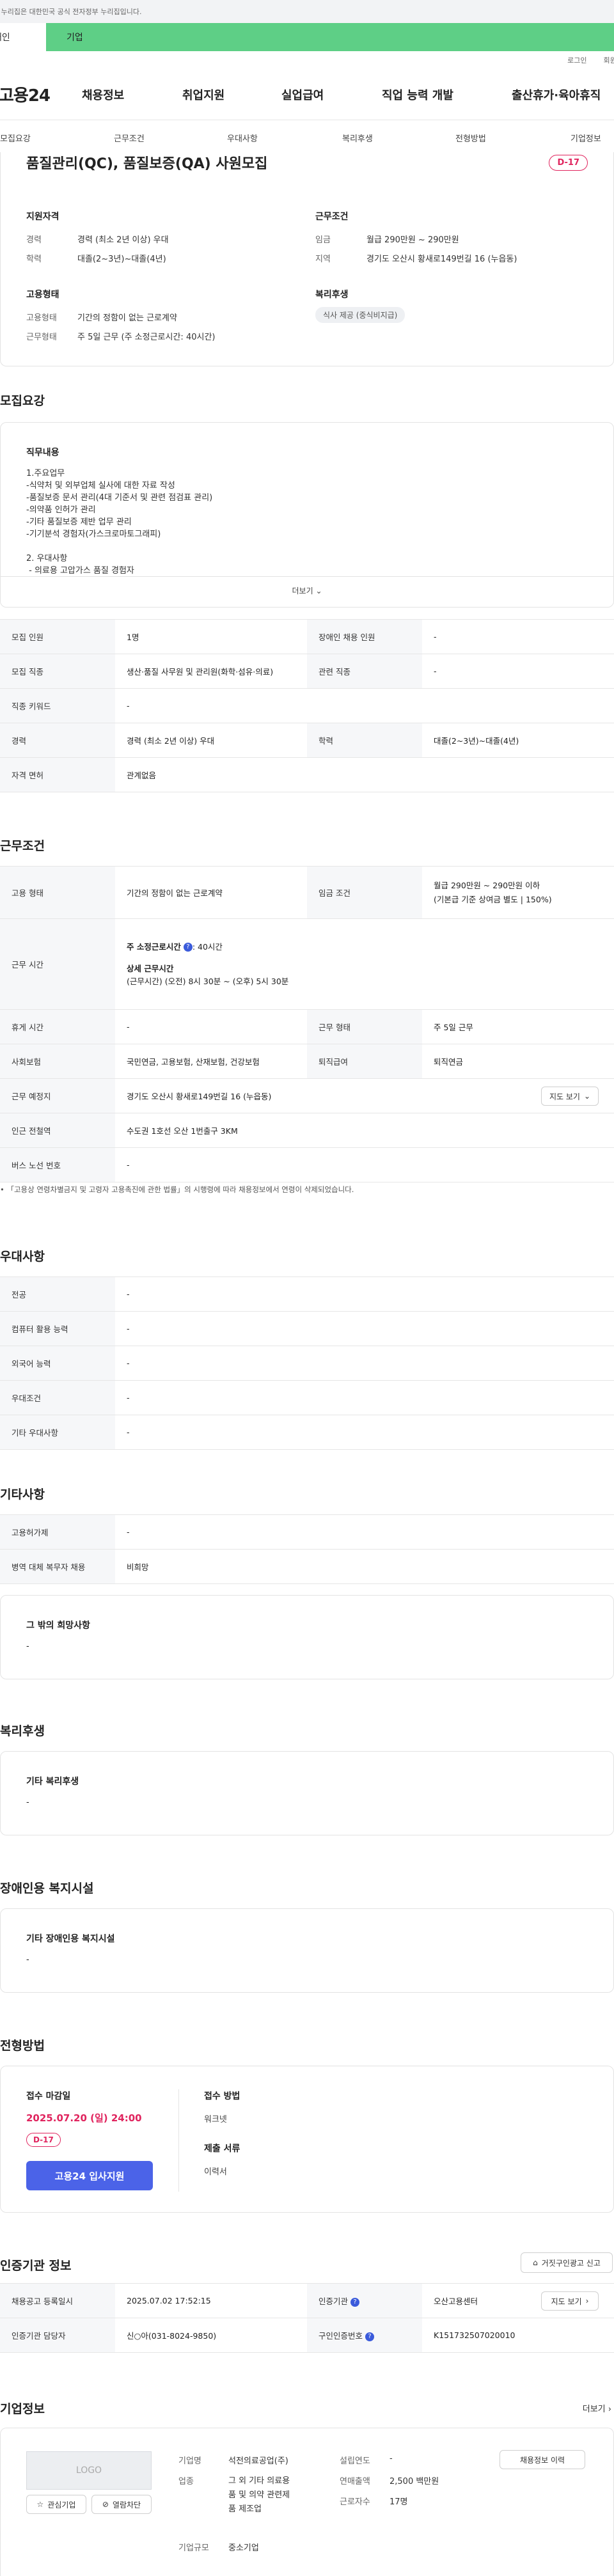  Describe the element at coordinates (364, 774) in the screenshot. I see `table-cell: 관계없음` at that location.